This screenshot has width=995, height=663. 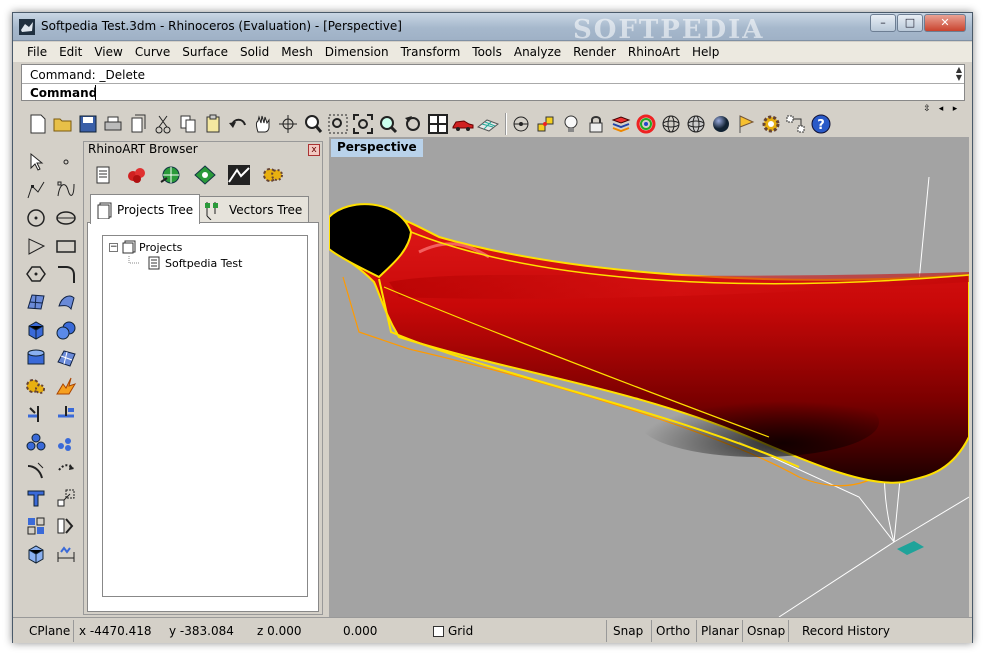 What do you see at coordinates (66, 302) in the screenshot?
I see `loft-icon` at bounding box center [66, 302].